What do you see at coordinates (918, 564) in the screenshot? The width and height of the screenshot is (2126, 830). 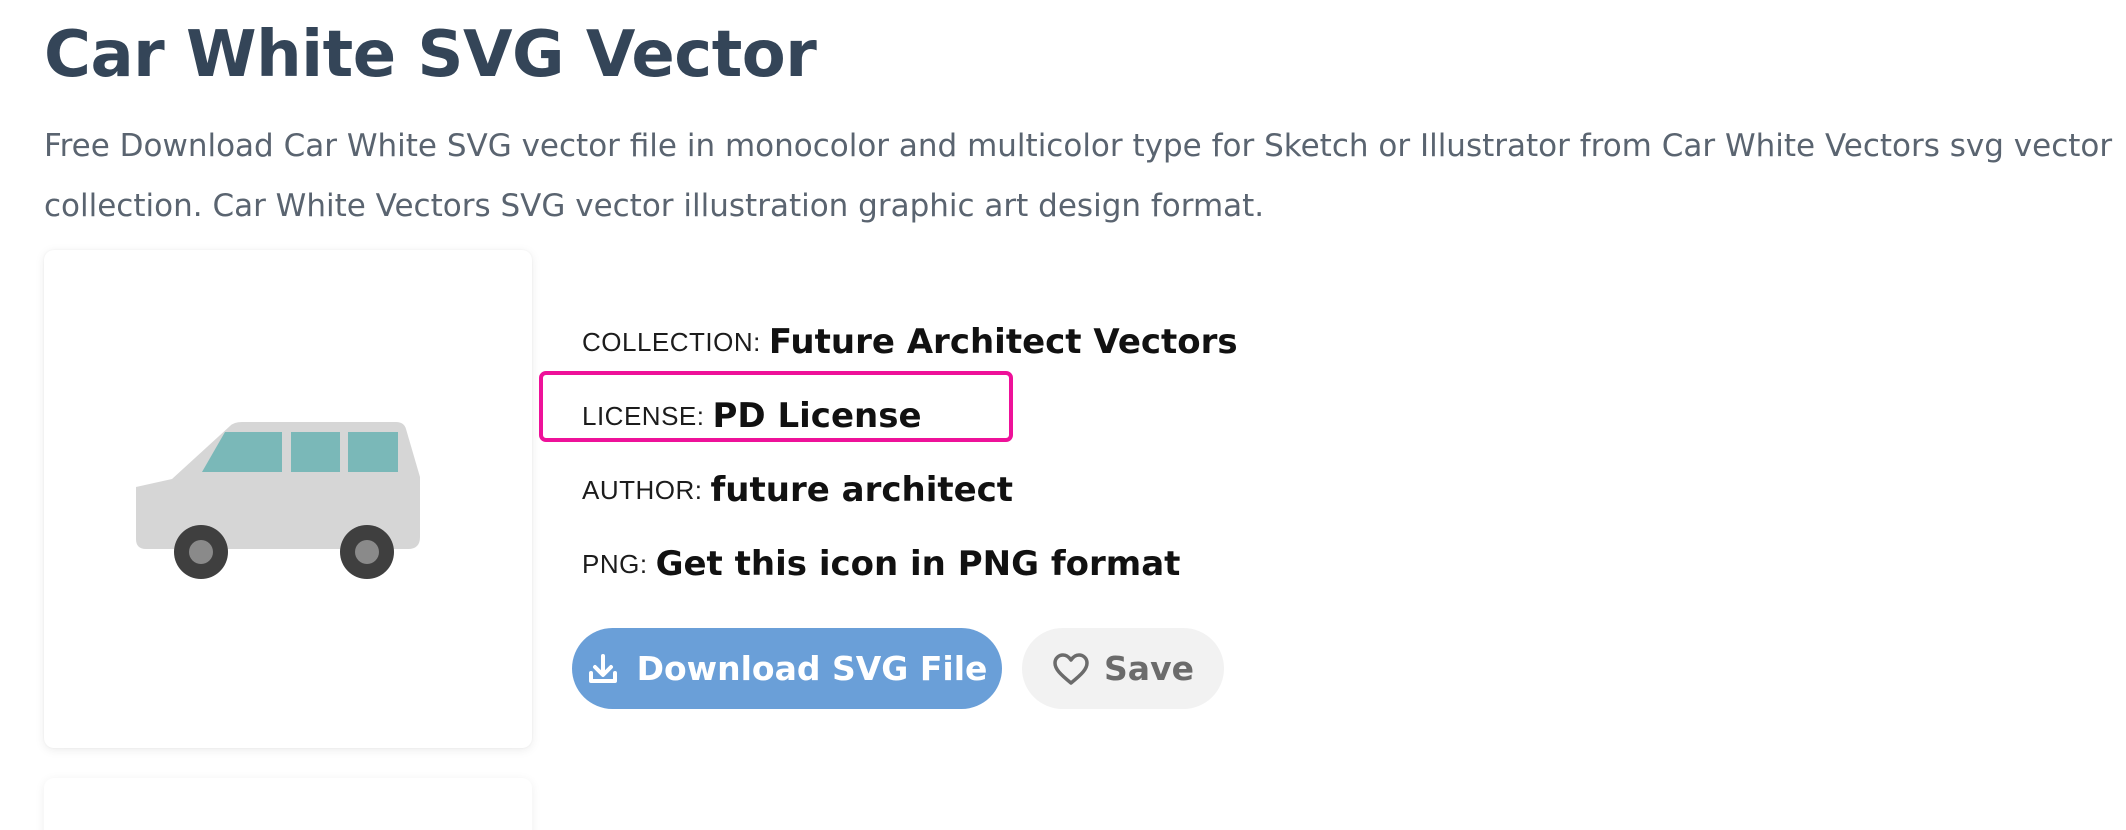 I see `png-link: Get this icon in PNG format` at bounding box center [918, 564].